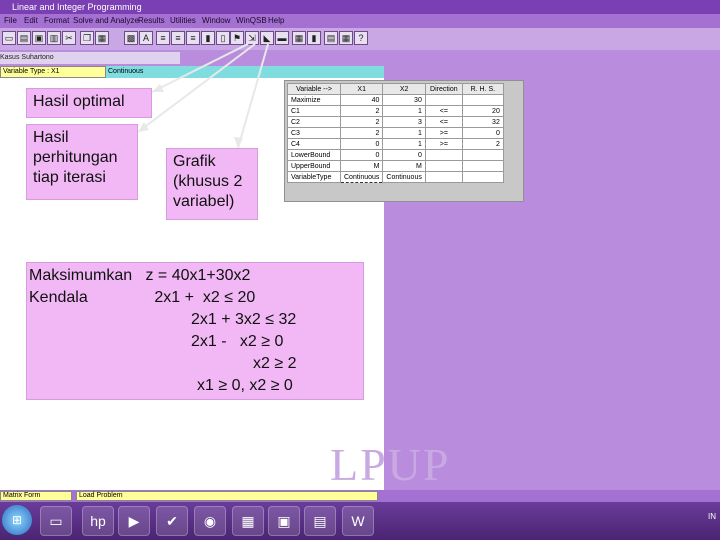  What do you see at coordinates (17, 520) in the screenshot?
I see `start-button: ⊞` at bounding box center [17, 520].